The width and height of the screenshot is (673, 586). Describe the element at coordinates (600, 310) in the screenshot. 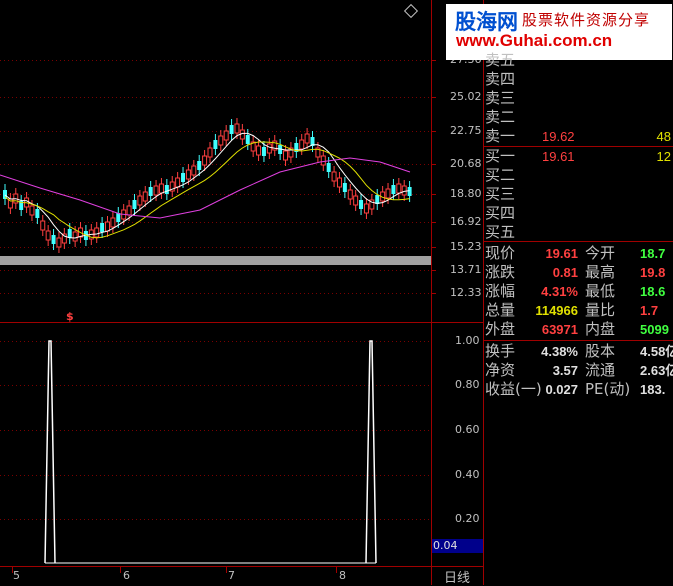

I see `stat-label: 量比` at that location.